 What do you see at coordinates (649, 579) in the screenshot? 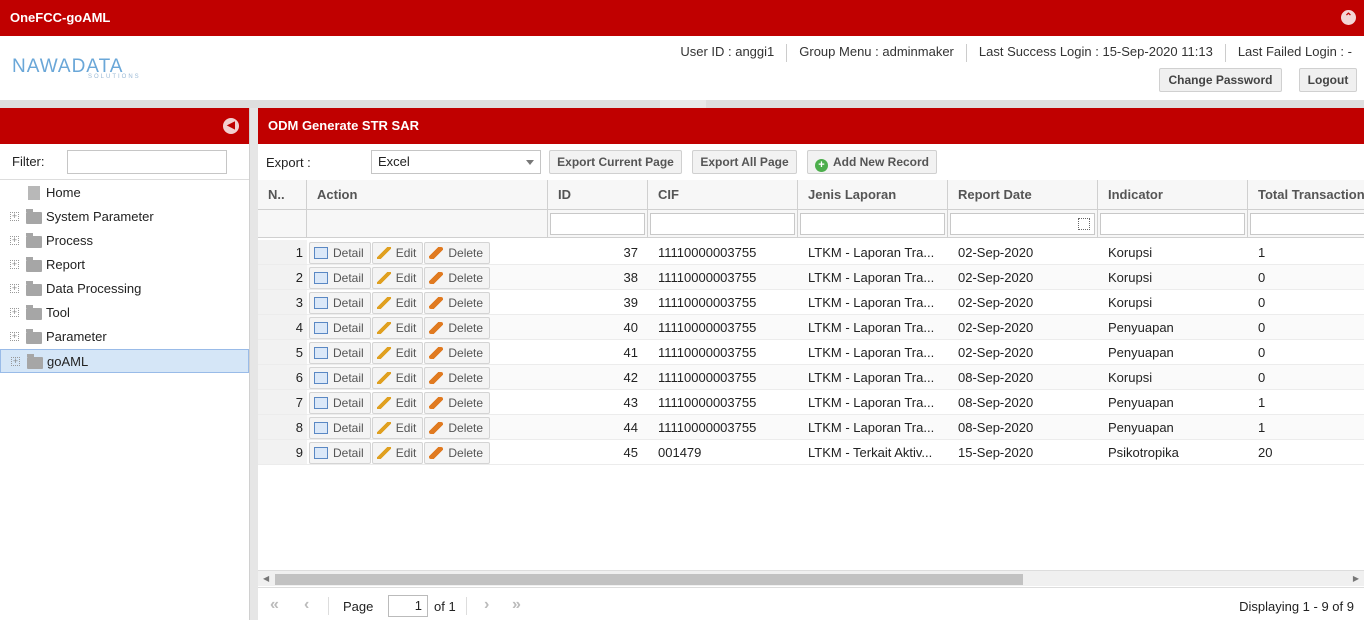
I see `scrollbar-thumb` at bounding box center [649, 579].